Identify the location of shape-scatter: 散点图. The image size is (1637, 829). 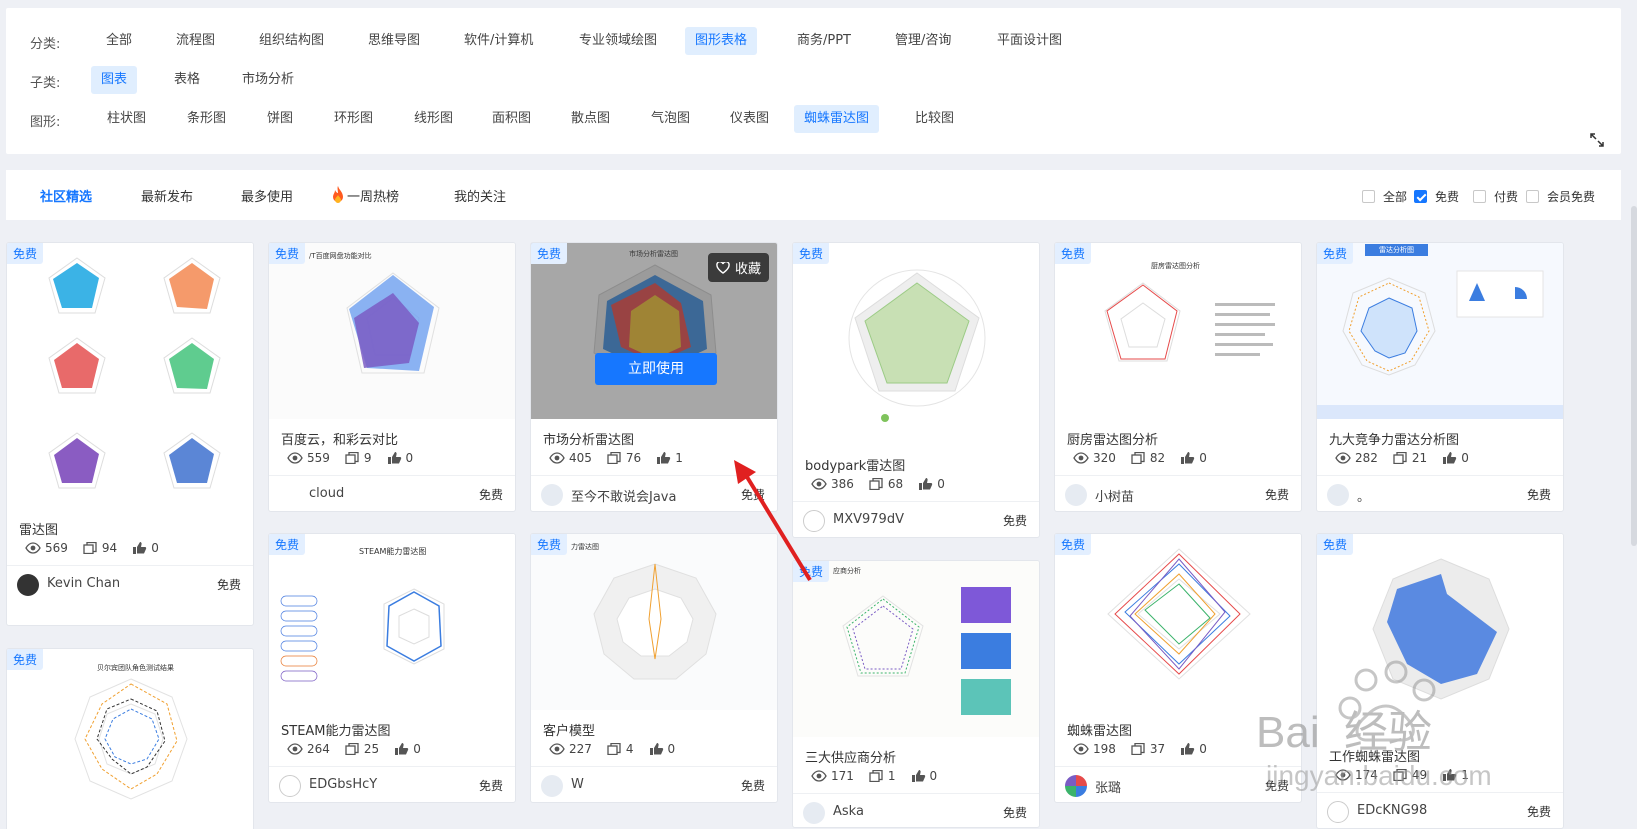
(590, 119).